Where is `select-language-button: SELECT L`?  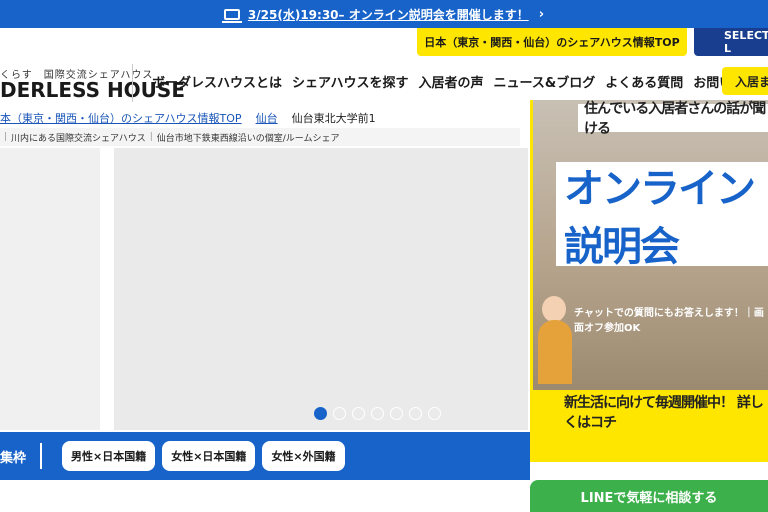
select-language-button: SELECT L is located at coordinates (731, 42).